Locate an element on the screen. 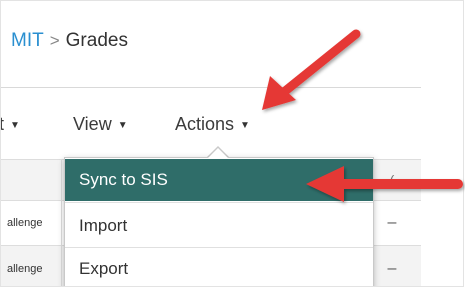 This screenshot has width=465, height=288. arrow-to-sync-icon is located at coordinates (384, 184).